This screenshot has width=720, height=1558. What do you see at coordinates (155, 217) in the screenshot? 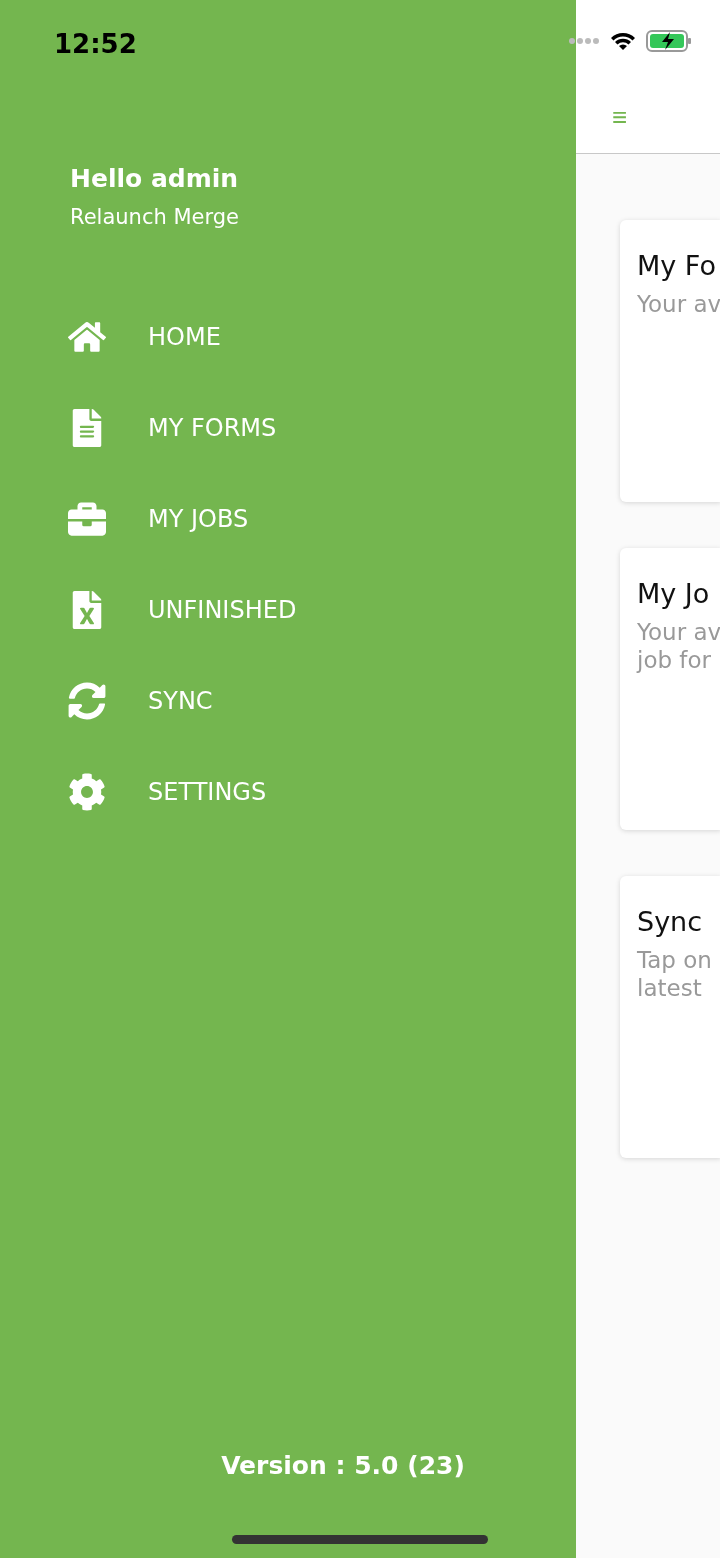
I see `account-name: Relaunch Merge` at bounding box center [155, 217].